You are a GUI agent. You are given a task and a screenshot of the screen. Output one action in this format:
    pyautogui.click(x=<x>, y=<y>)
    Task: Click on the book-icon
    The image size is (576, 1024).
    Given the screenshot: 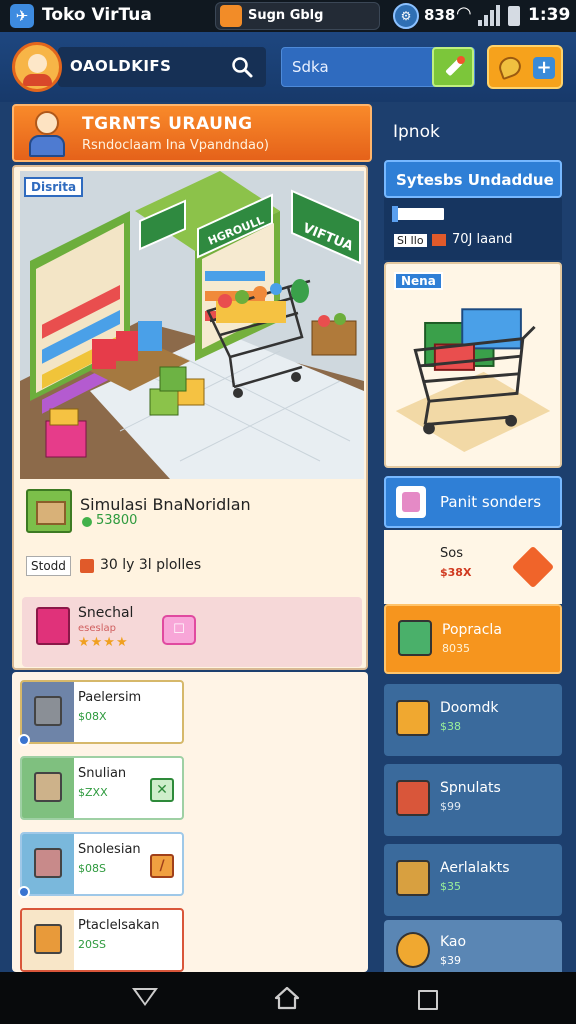 What is the action you would take?
    pyautogui.click(x=415, y=638)
    